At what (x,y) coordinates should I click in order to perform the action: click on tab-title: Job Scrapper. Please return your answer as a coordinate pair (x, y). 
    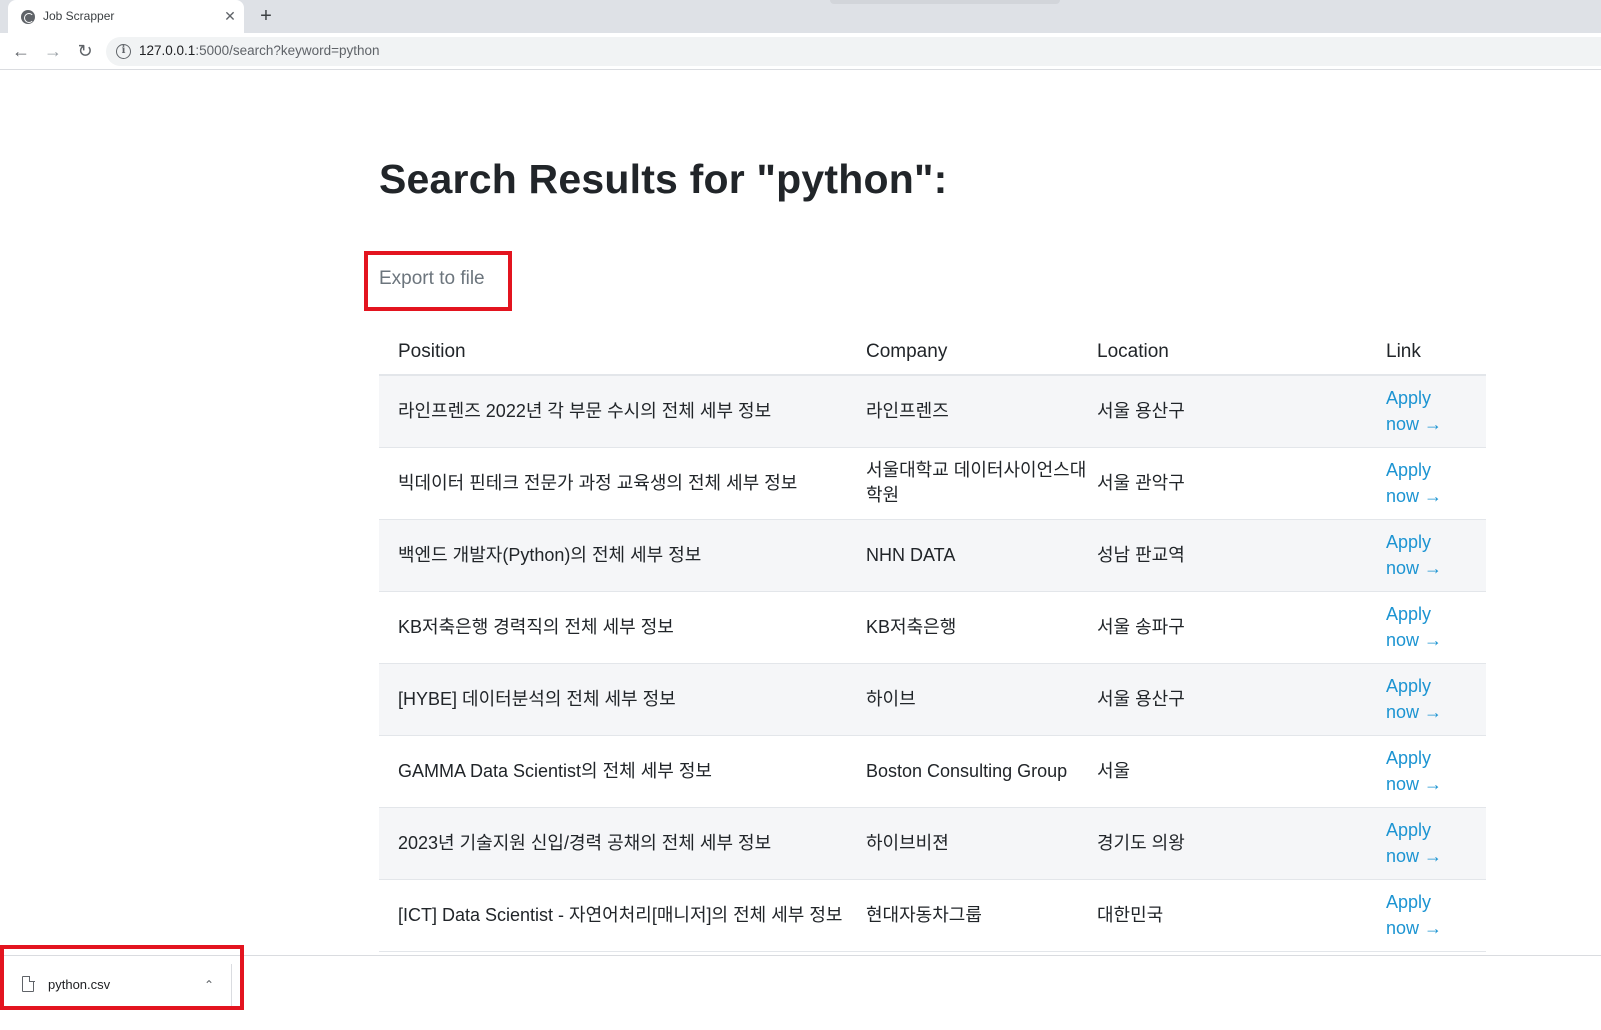
    Looking at the image, I should click on (79, 16).